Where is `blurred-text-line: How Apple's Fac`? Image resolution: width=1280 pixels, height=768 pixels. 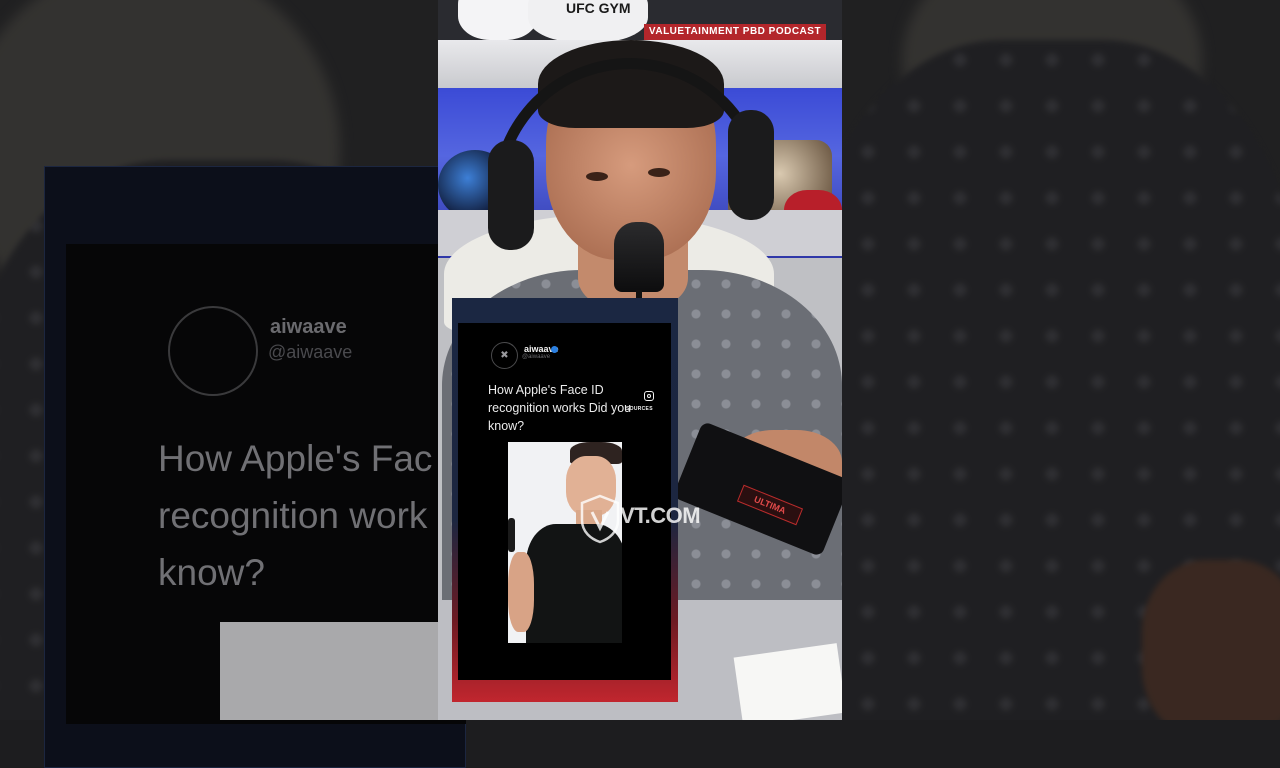
blurred-text-line: How Apple's Fac is located at coordinates (295, 458).